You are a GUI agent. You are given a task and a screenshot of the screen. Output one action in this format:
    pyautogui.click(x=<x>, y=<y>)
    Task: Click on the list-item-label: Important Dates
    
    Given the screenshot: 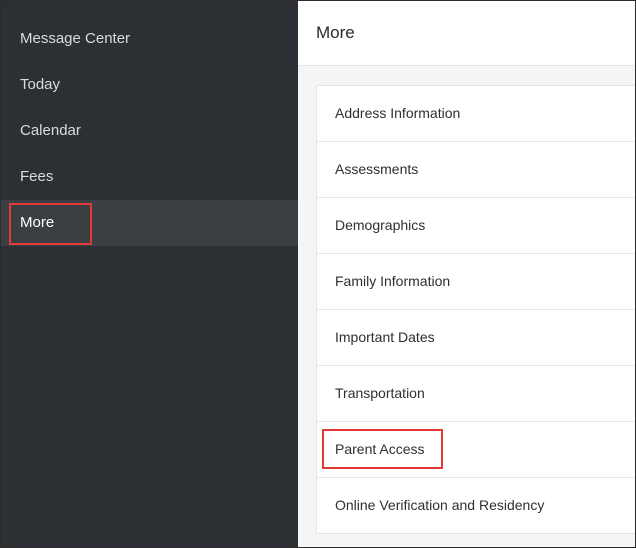 What is the action you would take?
    pyautogui.click(x=385, y=337)
    